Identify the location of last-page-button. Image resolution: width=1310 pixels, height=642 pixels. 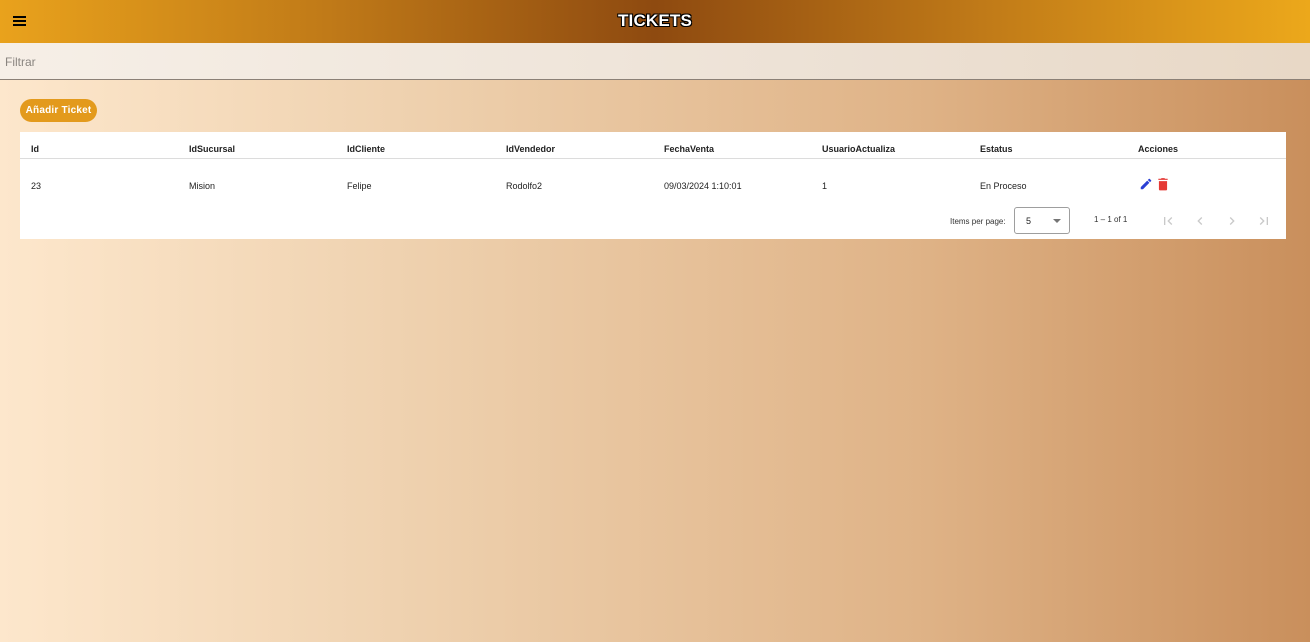
(1264, 221).